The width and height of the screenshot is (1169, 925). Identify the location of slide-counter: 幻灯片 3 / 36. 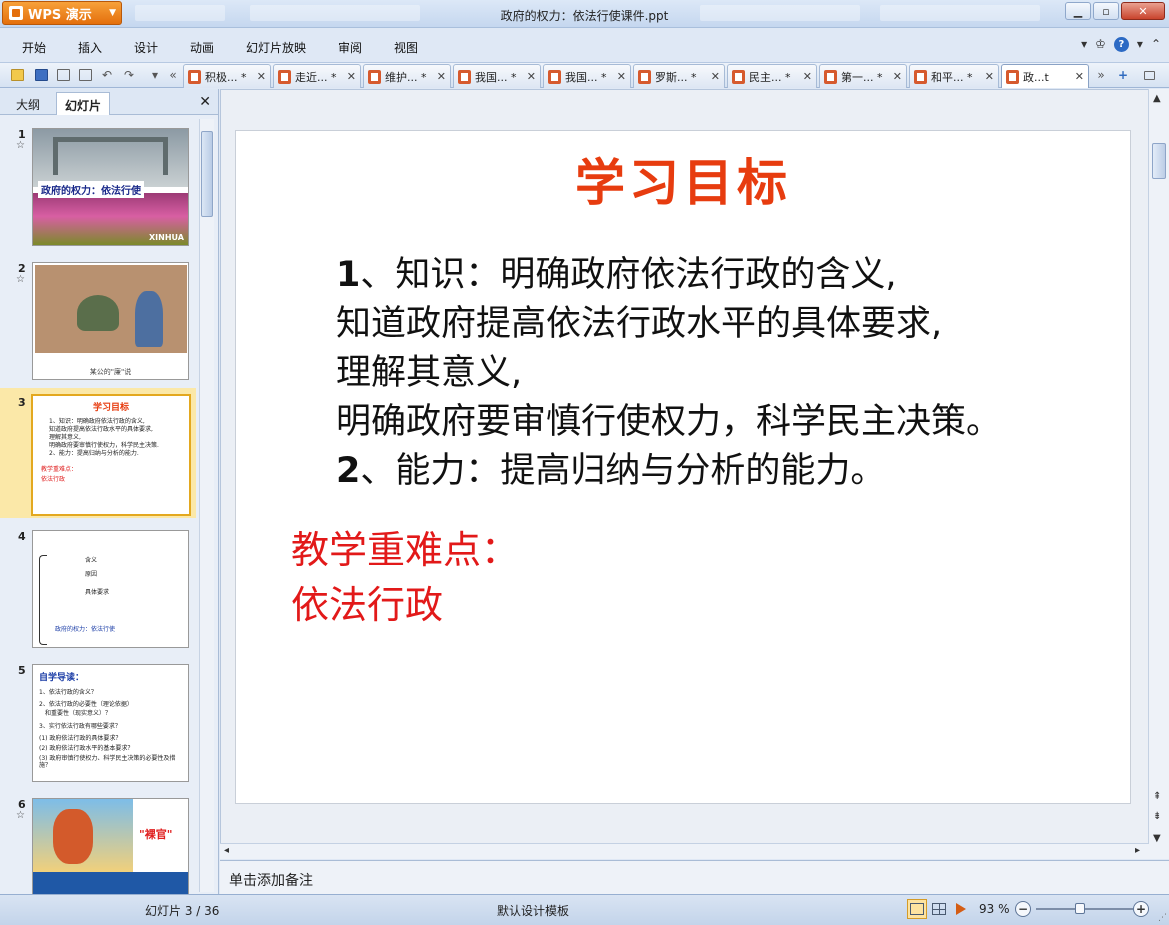
(182, 911).